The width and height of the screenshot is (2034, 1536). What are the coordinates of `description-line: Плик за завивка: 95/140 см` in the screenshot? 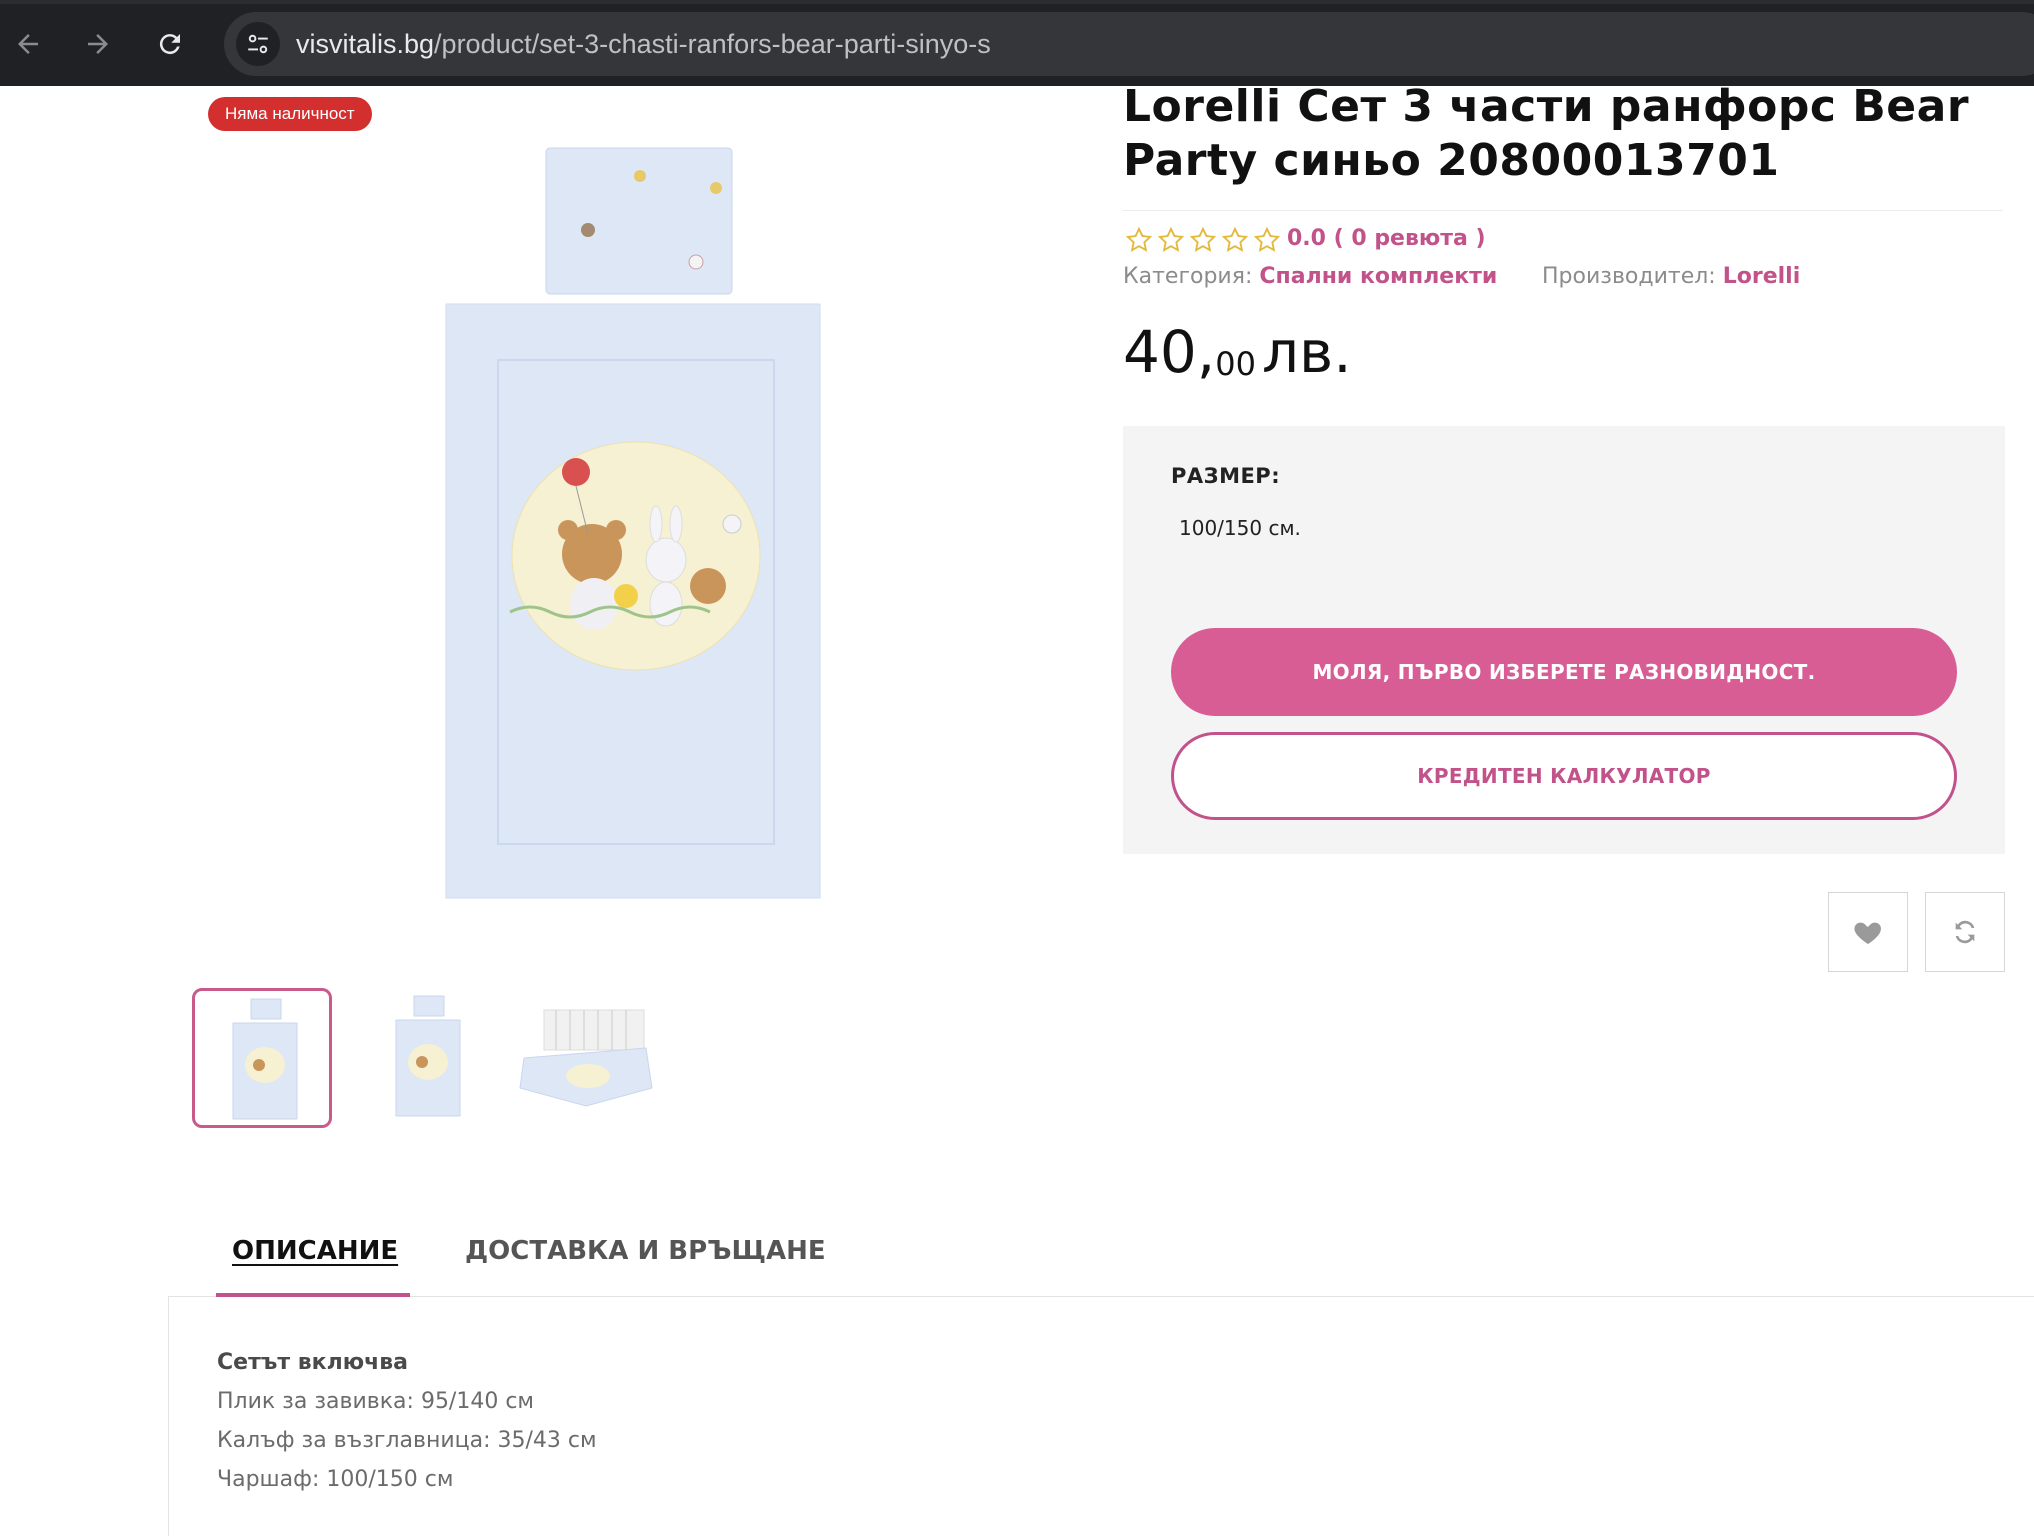 It's located at (376, 1401).